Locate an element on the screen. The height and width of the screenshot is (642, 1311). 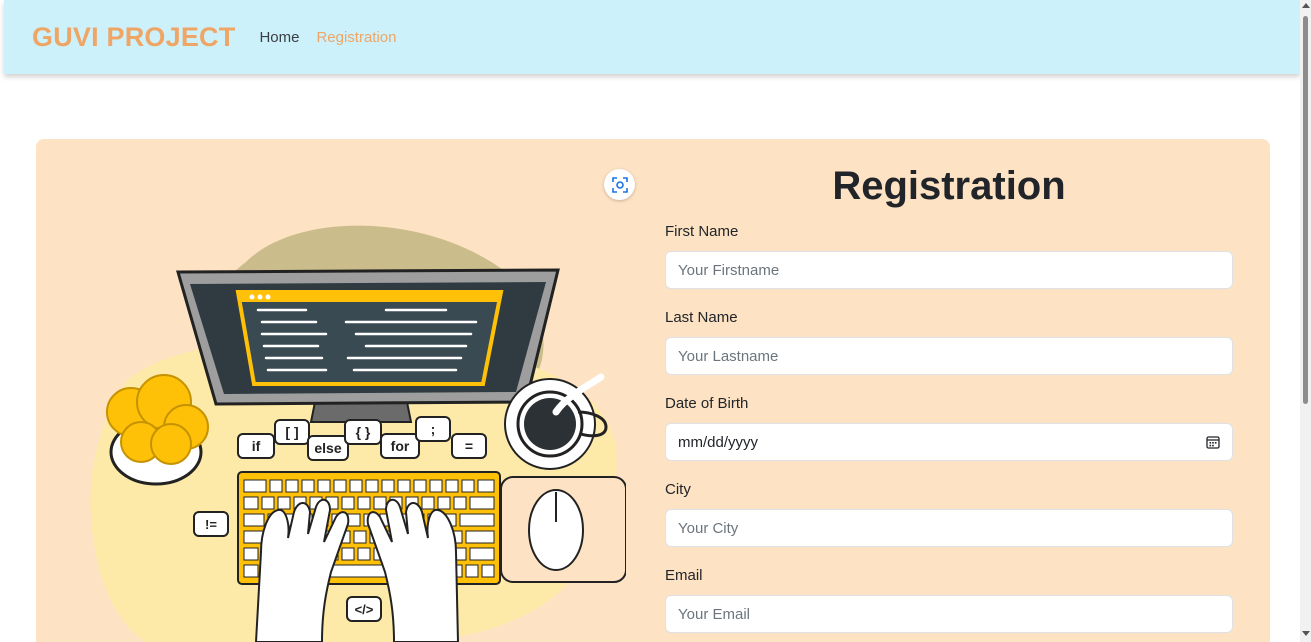
email-input is located at coordinates (949, 614).